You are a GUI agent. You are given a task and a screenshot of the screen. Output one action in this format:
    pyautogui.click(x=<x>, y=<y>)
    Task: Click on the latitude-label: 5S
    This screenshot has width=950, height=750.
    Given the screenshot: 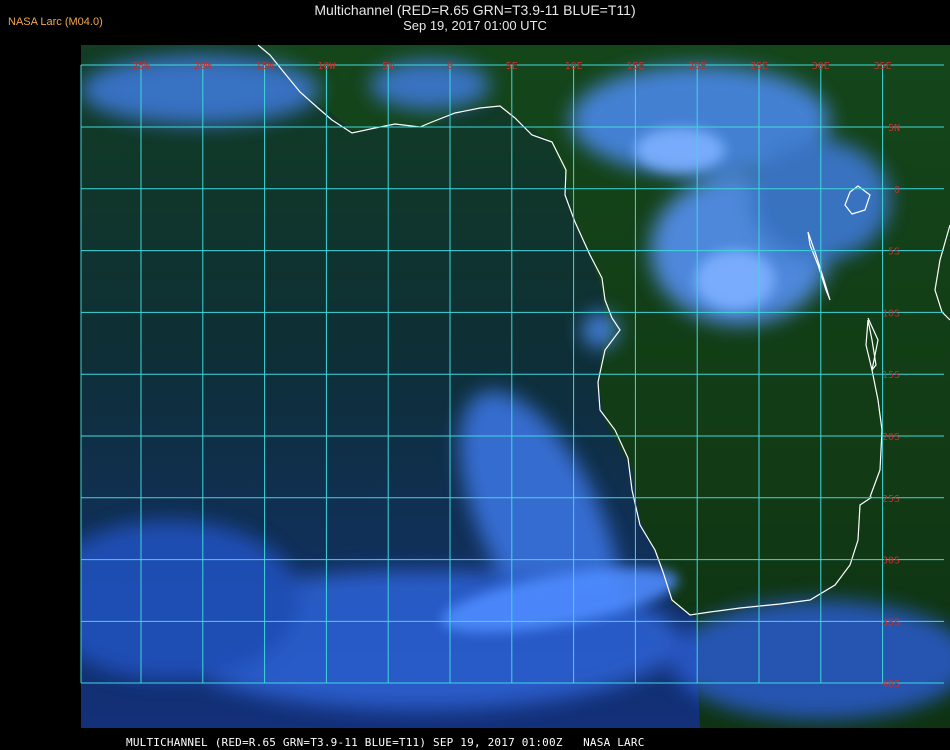 What is the action you would take?
    pyautogui.click(x=894, y=252)
    